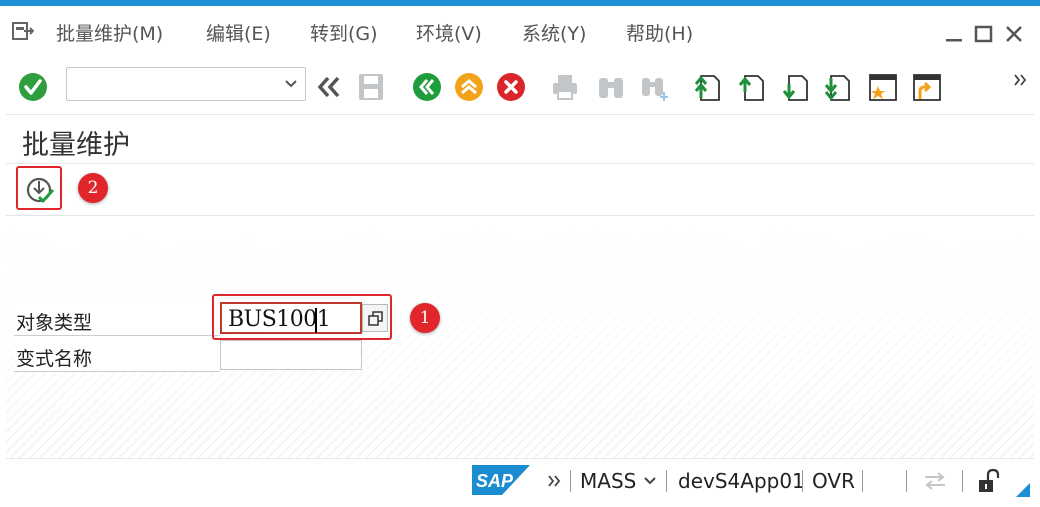  Describe the element at coordinates (1020, 80) in the screenshot. I see `more-icon` at that location.